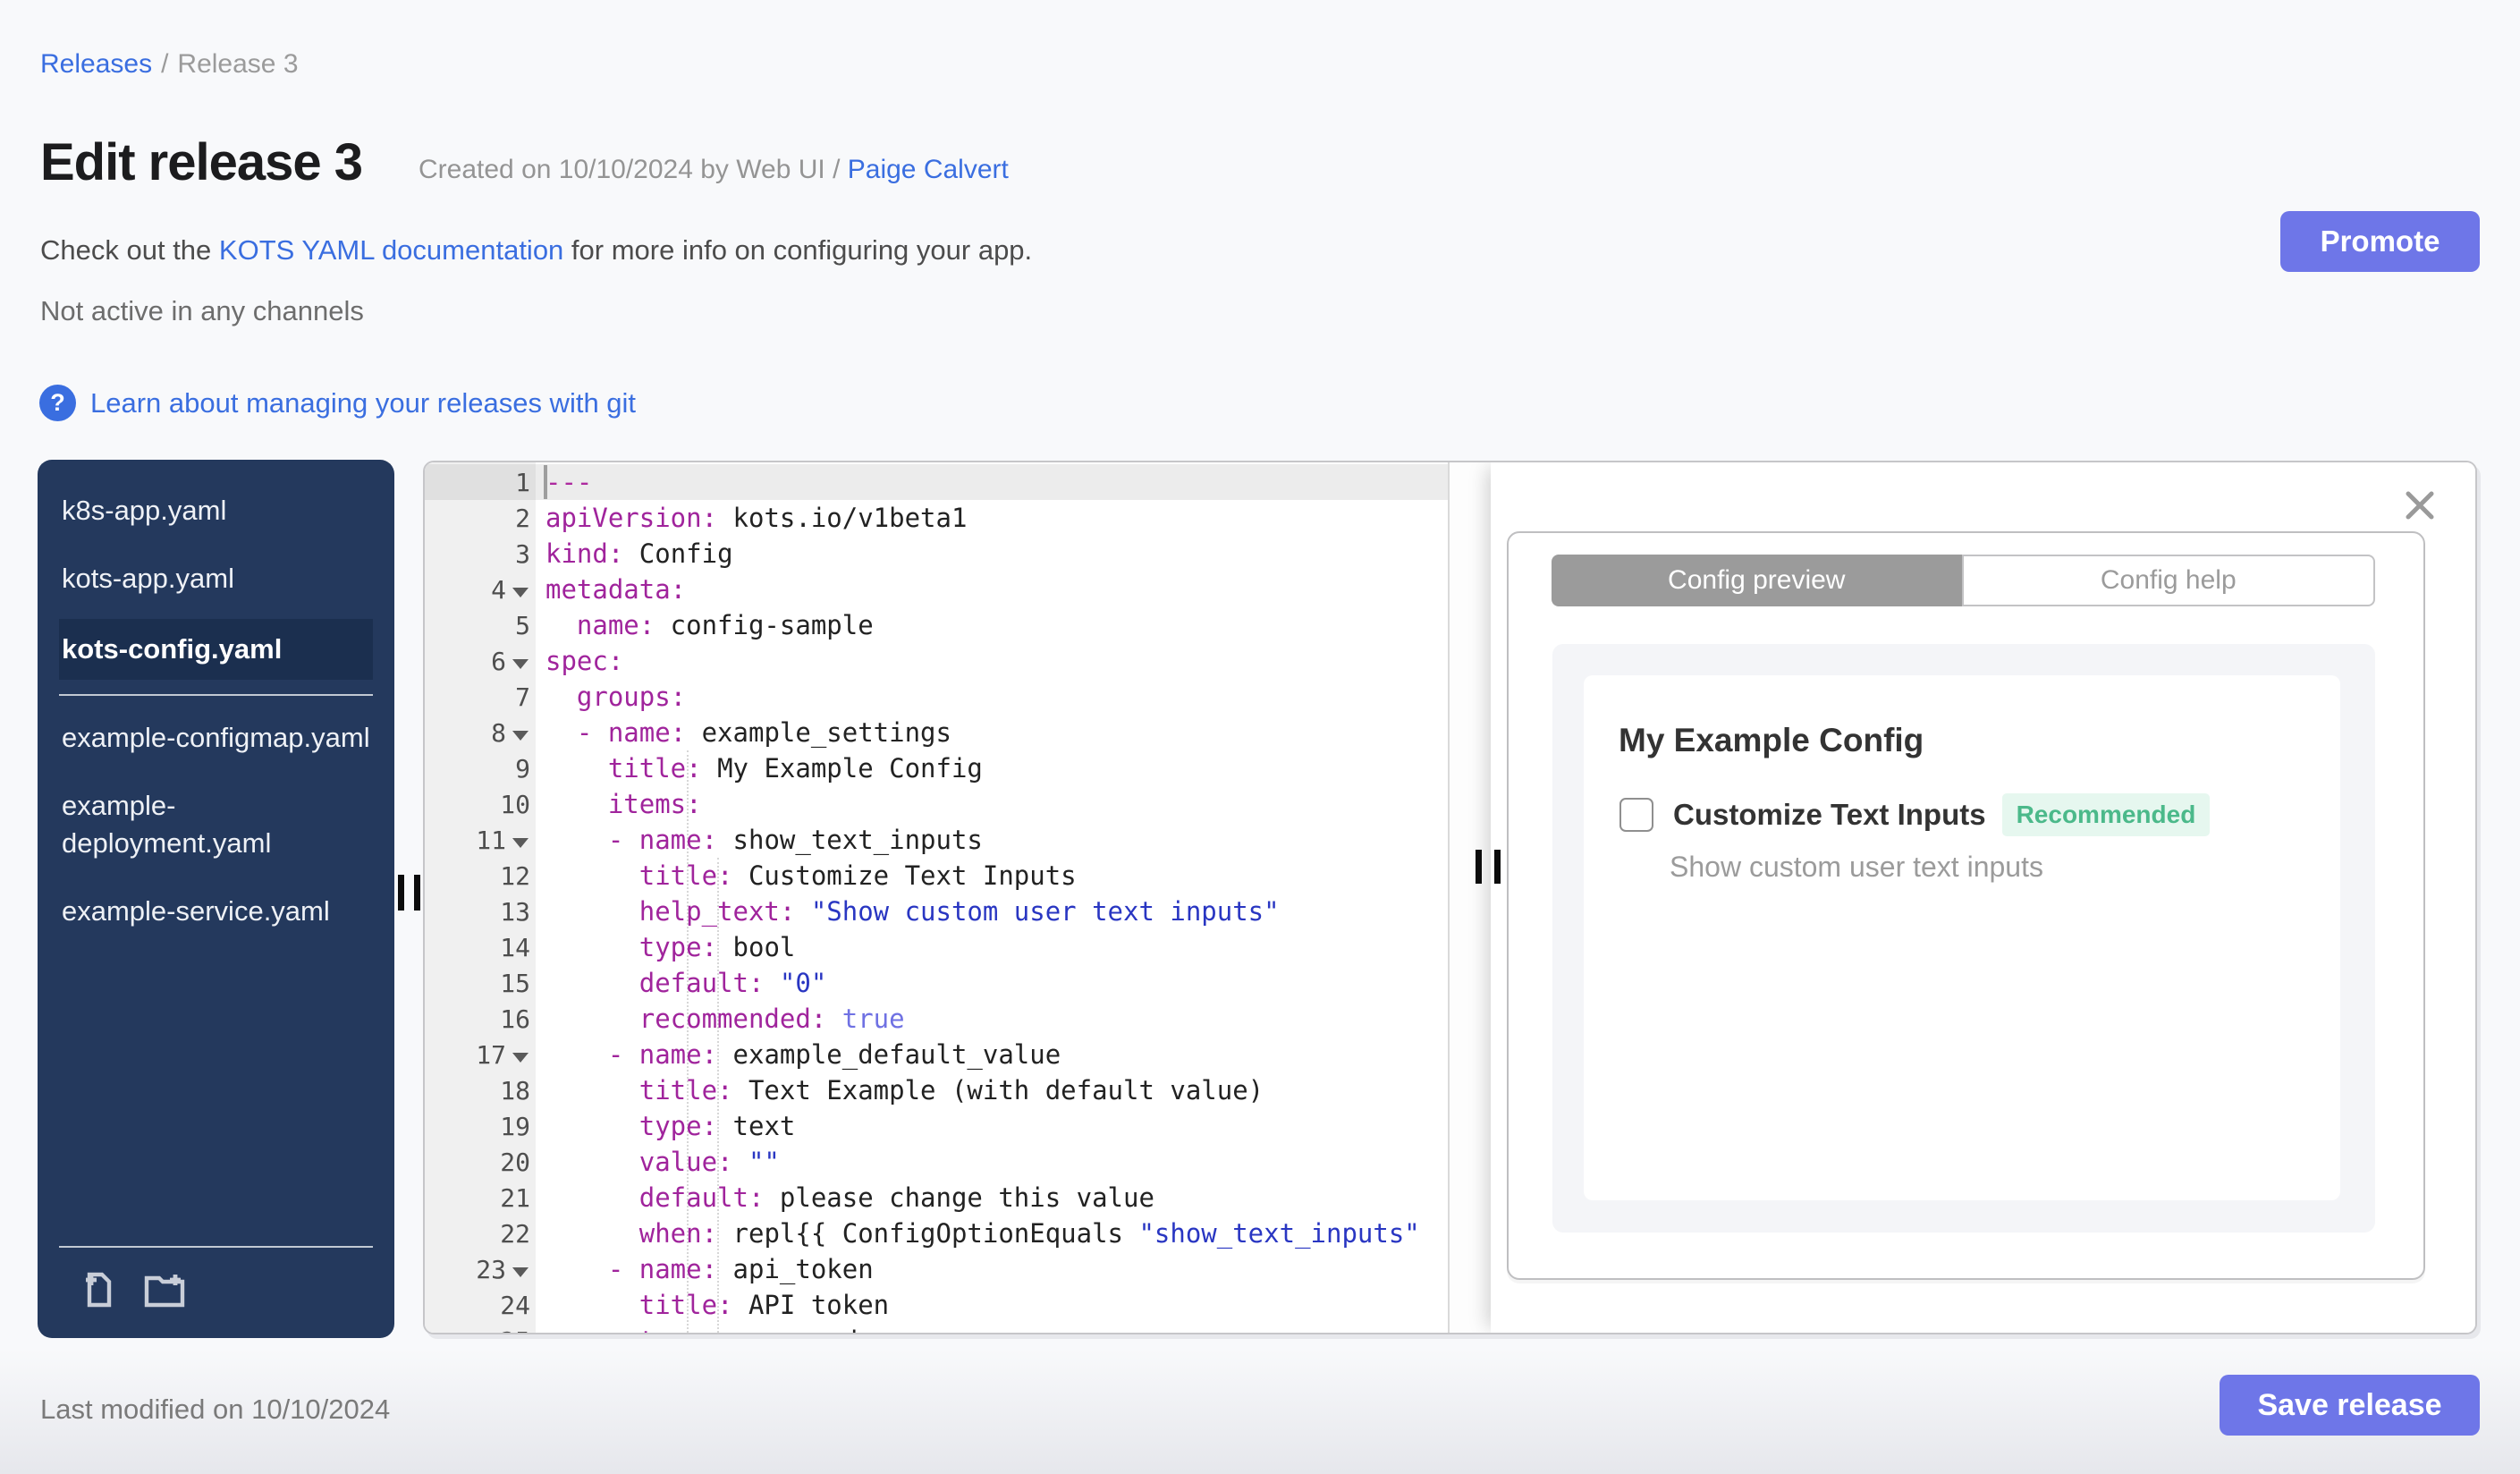 The height and width of the screenshot is (1474, 2520). What do you see at coordinates (1757, 580) in the screenshot?
I see `tab-config-preview: Config preview` at bounding box center [1757, 580].